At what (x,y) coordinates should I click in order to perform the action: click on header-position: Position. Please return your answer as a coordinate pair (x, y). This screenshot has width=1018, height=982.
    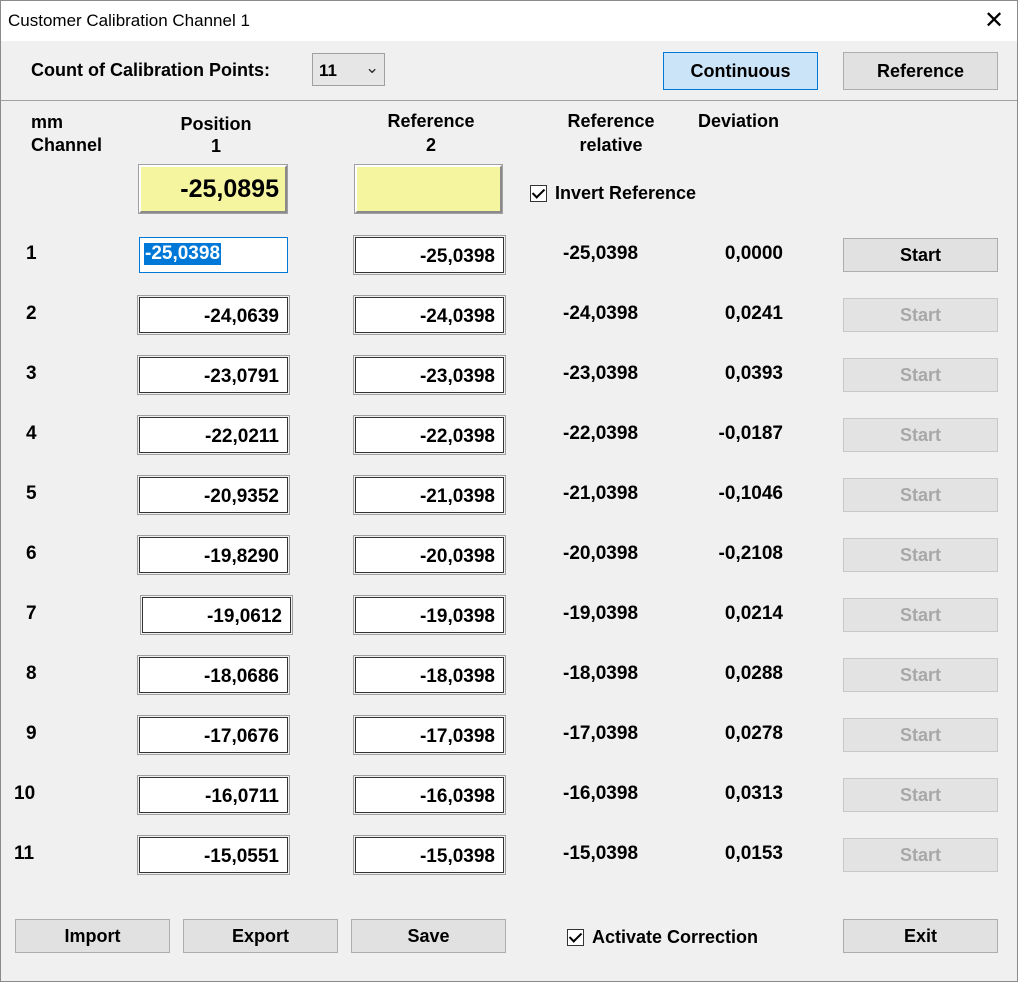
    Looking at the image, I should click on (216, 124).